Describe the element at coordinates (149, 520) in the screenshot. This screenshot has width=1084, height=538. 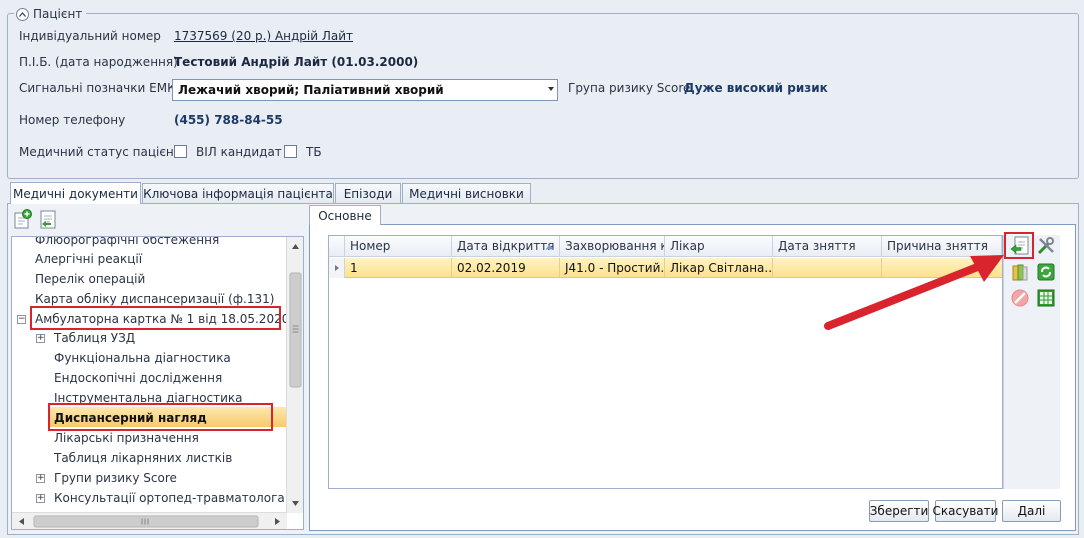
I see `tree-horizontal-scrollbar` at that location.